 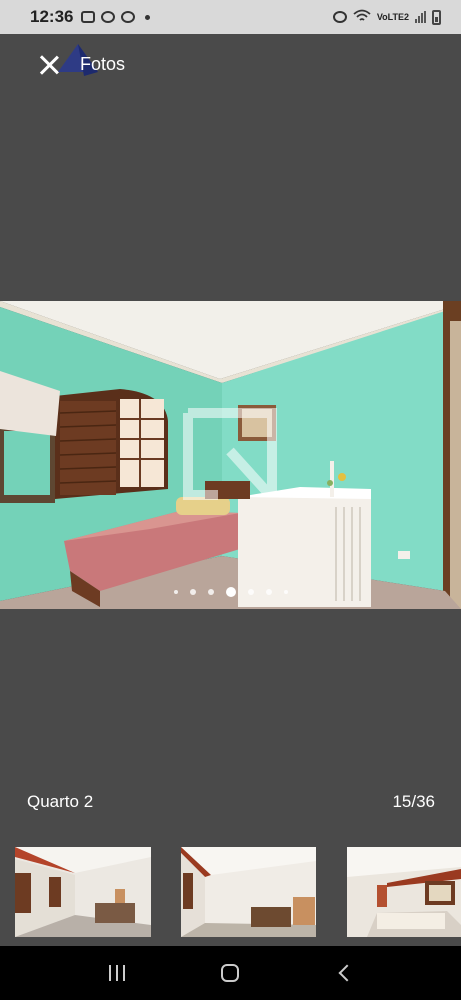 I want to click on home-icon, so click(x=230, y=973).